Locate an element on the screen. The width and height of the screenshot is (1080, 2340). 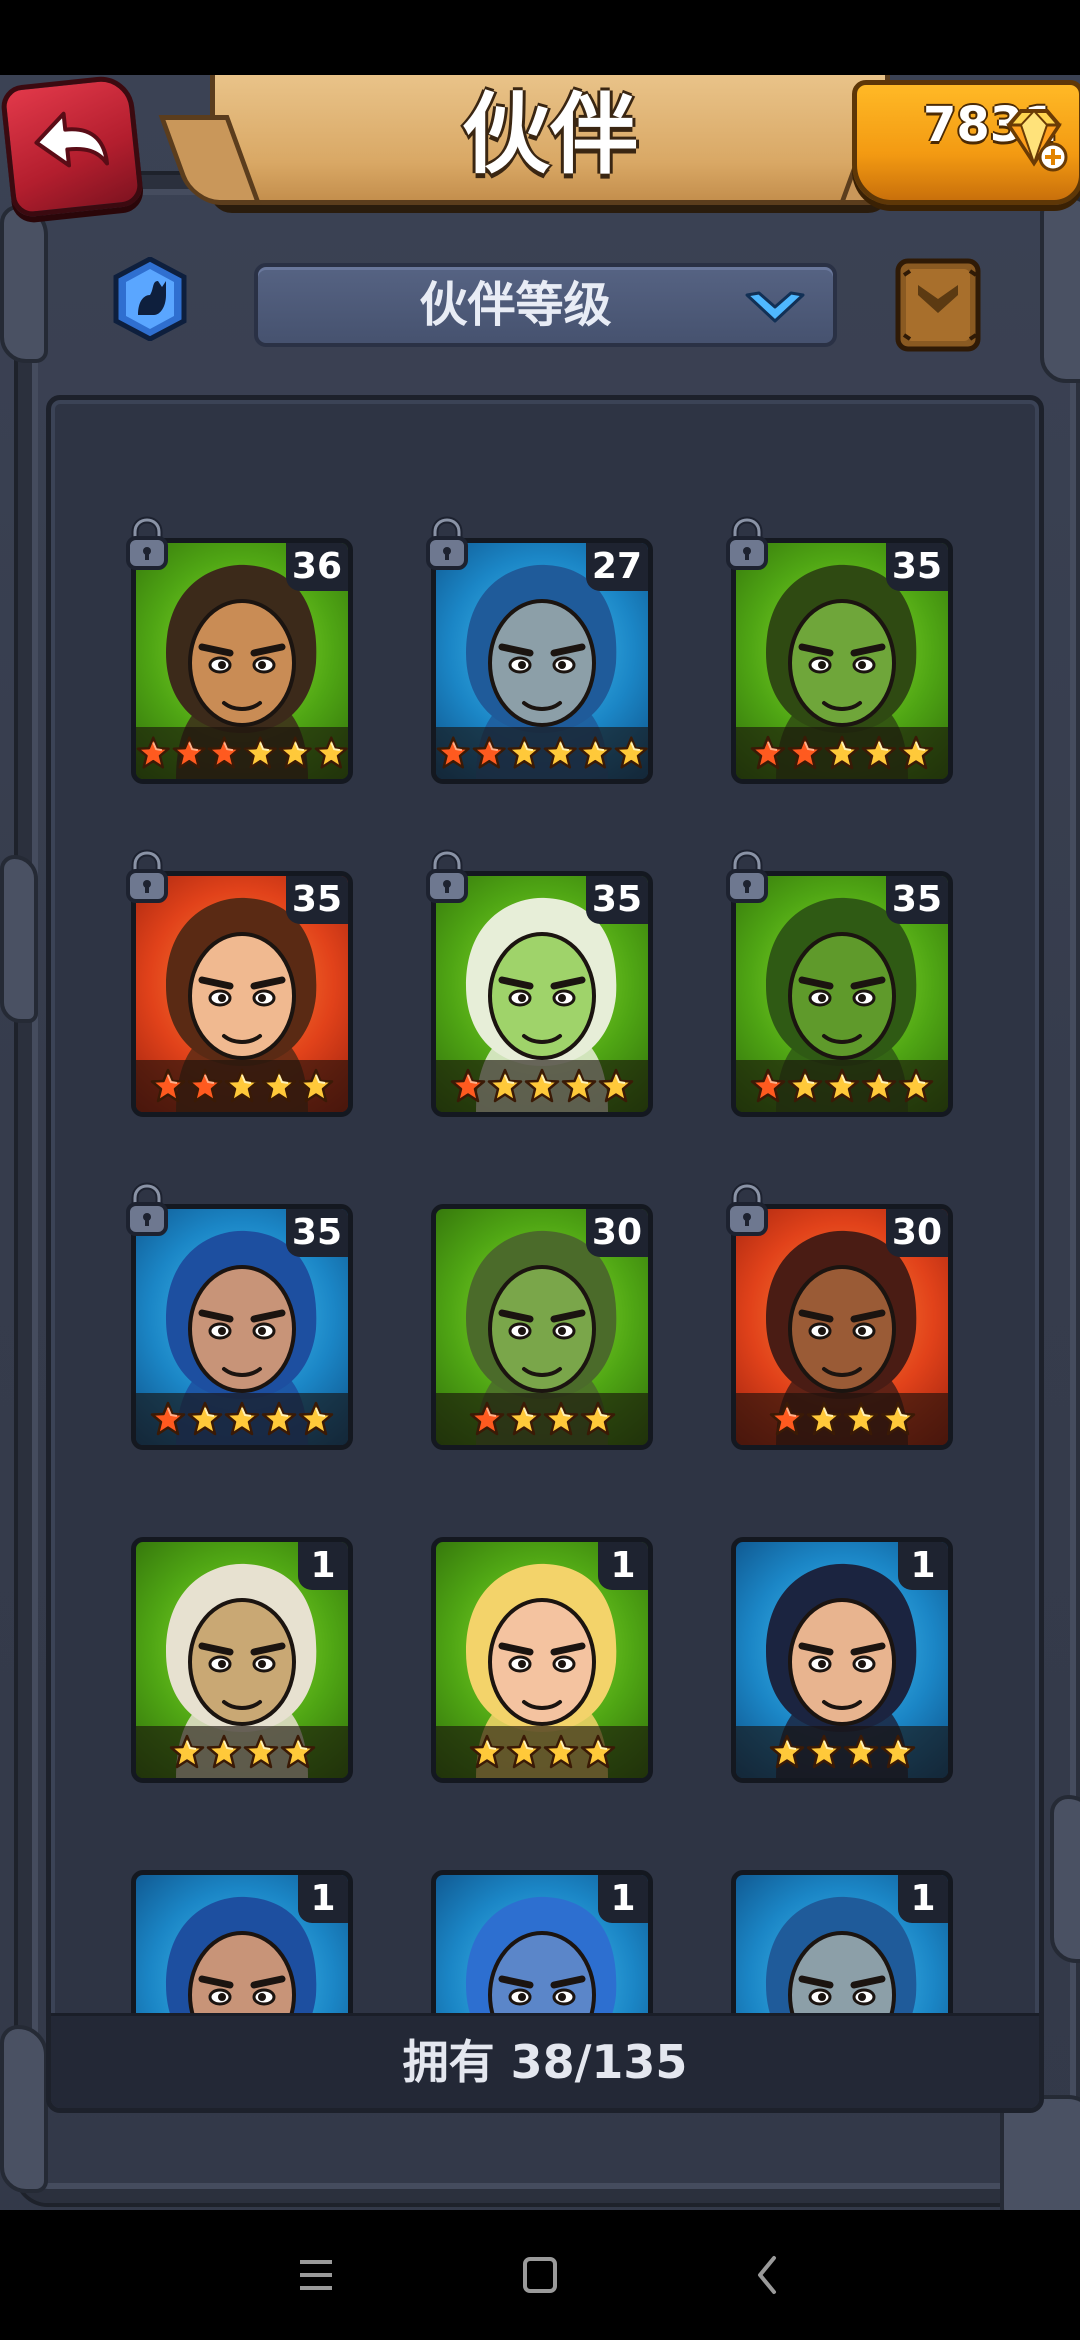
home-icon is located at coordinates (540, 2275).